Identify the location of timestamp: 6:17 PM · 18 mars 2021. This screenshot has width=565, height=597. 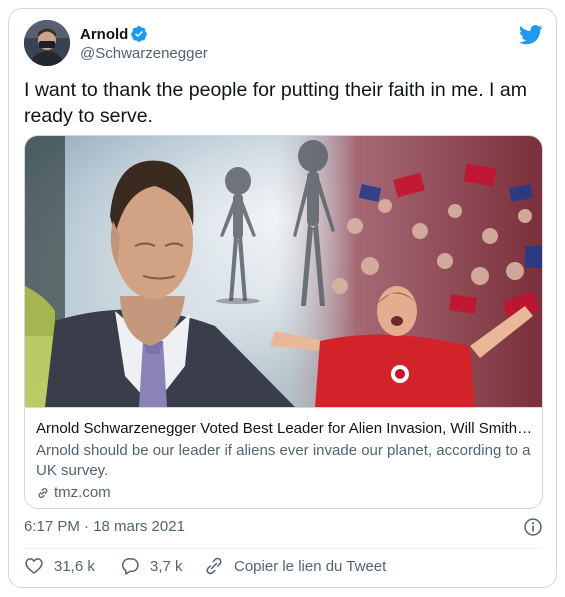
(104, 526).